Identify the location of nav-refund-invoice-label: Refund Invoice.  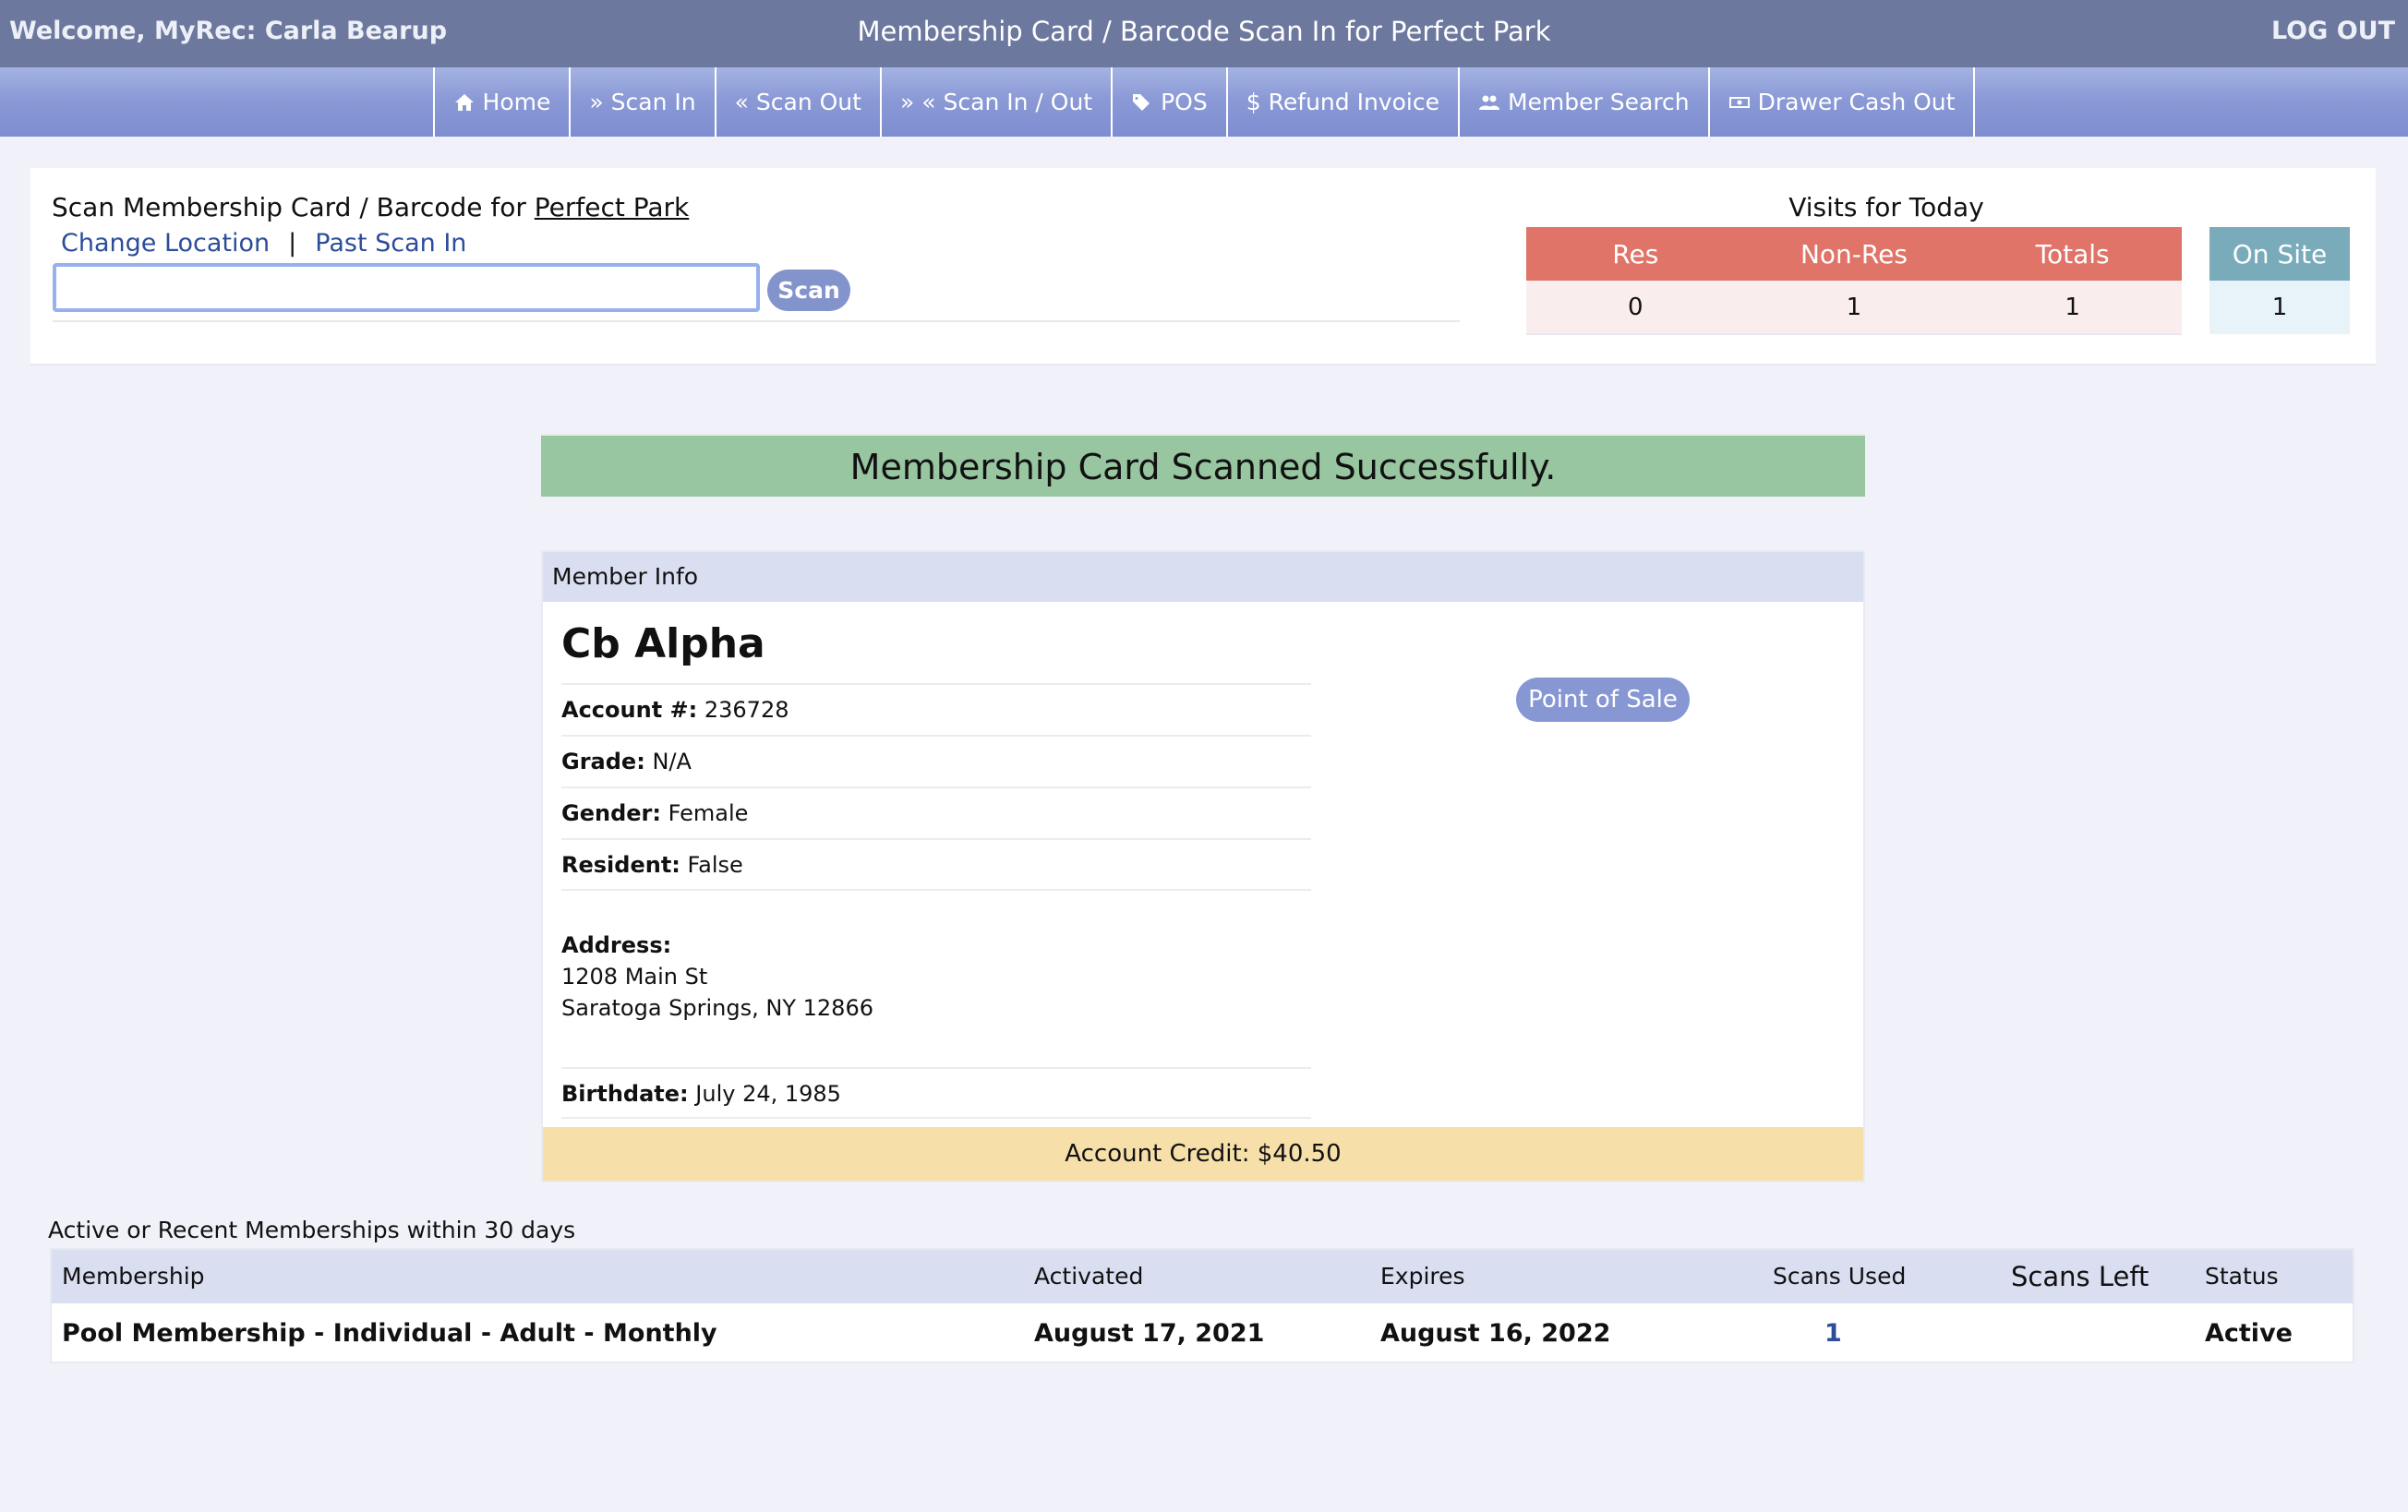
(1353, 102).